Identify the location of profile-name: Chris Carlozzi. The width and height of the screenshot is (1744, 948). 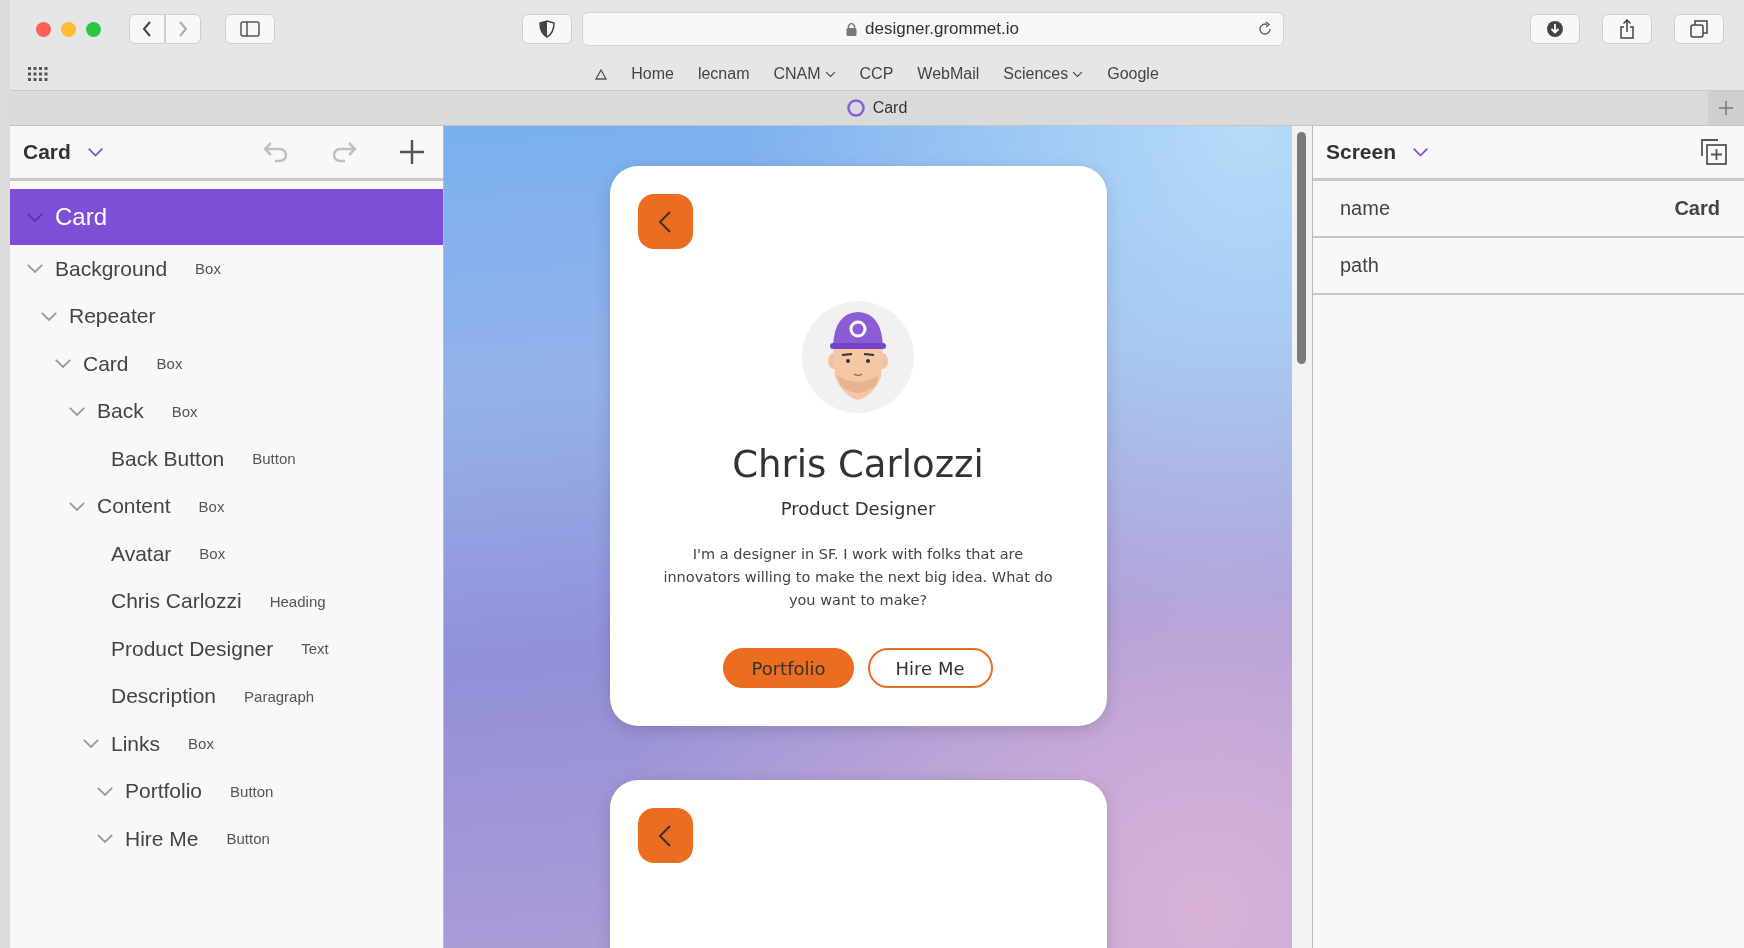
(858, 464).